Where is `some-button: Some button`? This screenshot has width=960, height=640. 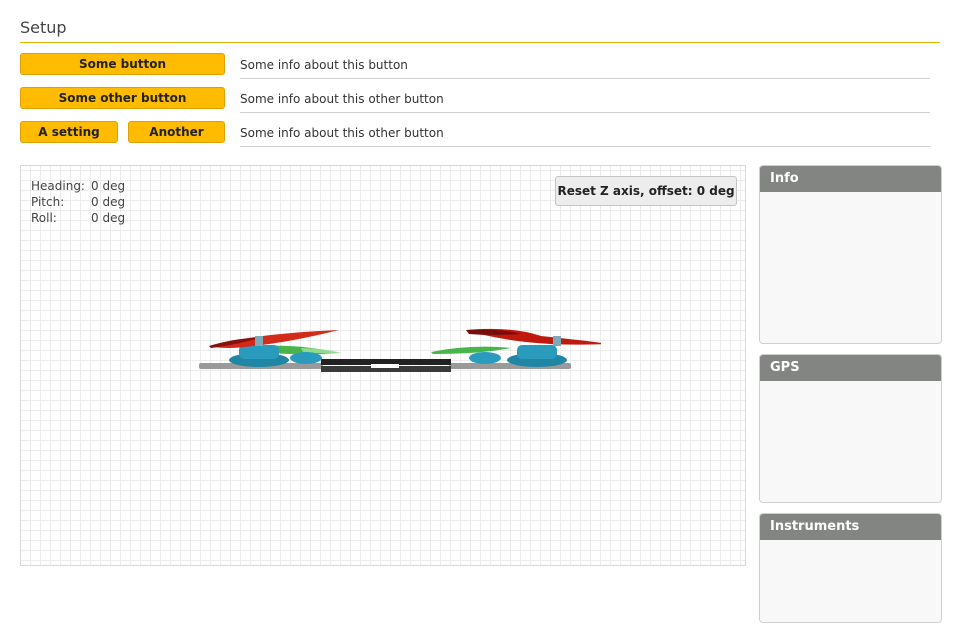 some-button: Some button is located at coordinates (122, 64).